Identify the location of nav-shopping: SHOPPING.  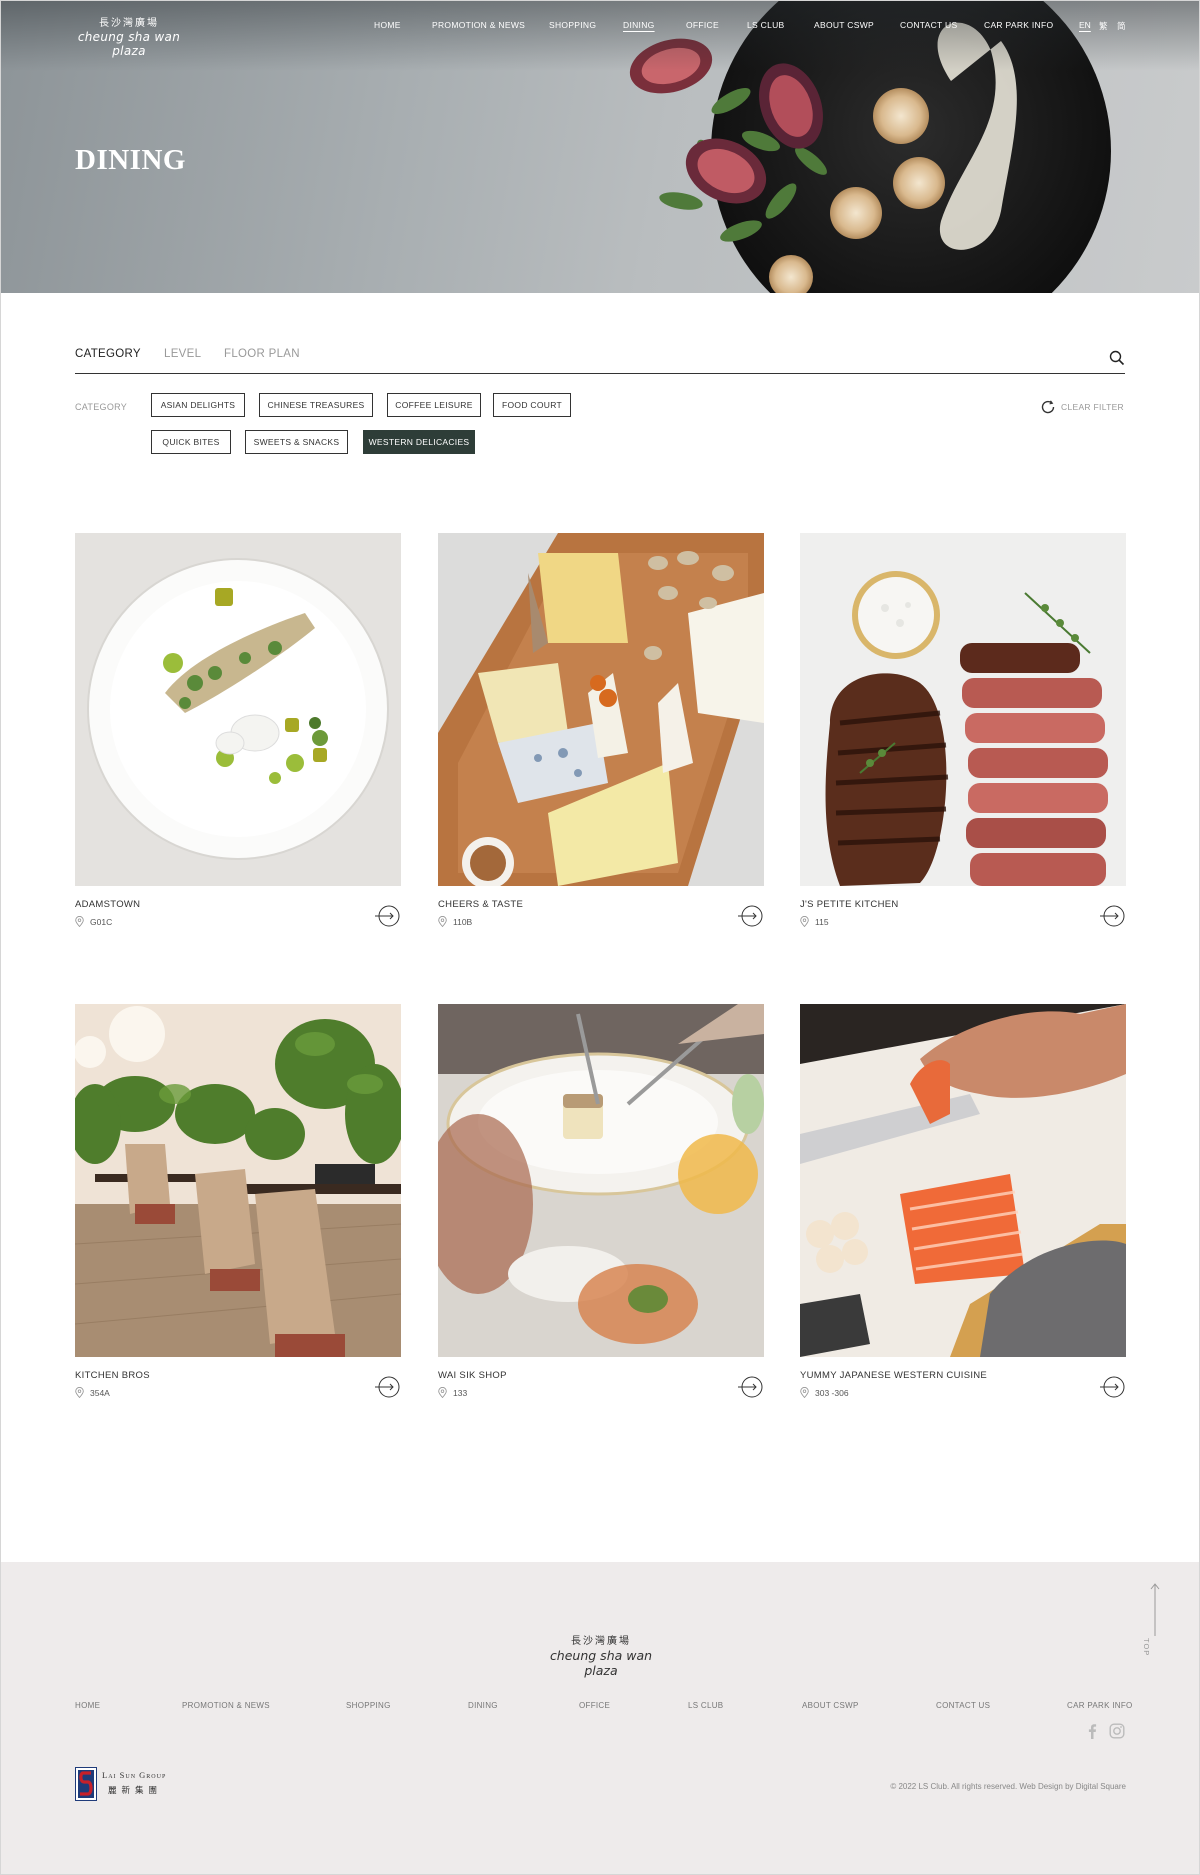
(572, 25).